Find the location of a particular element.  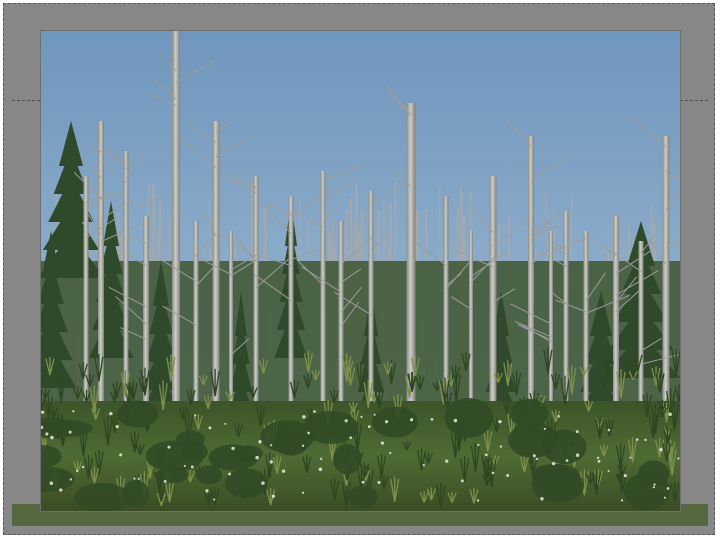

frame-divider-left is located at coordinates (26, 100).